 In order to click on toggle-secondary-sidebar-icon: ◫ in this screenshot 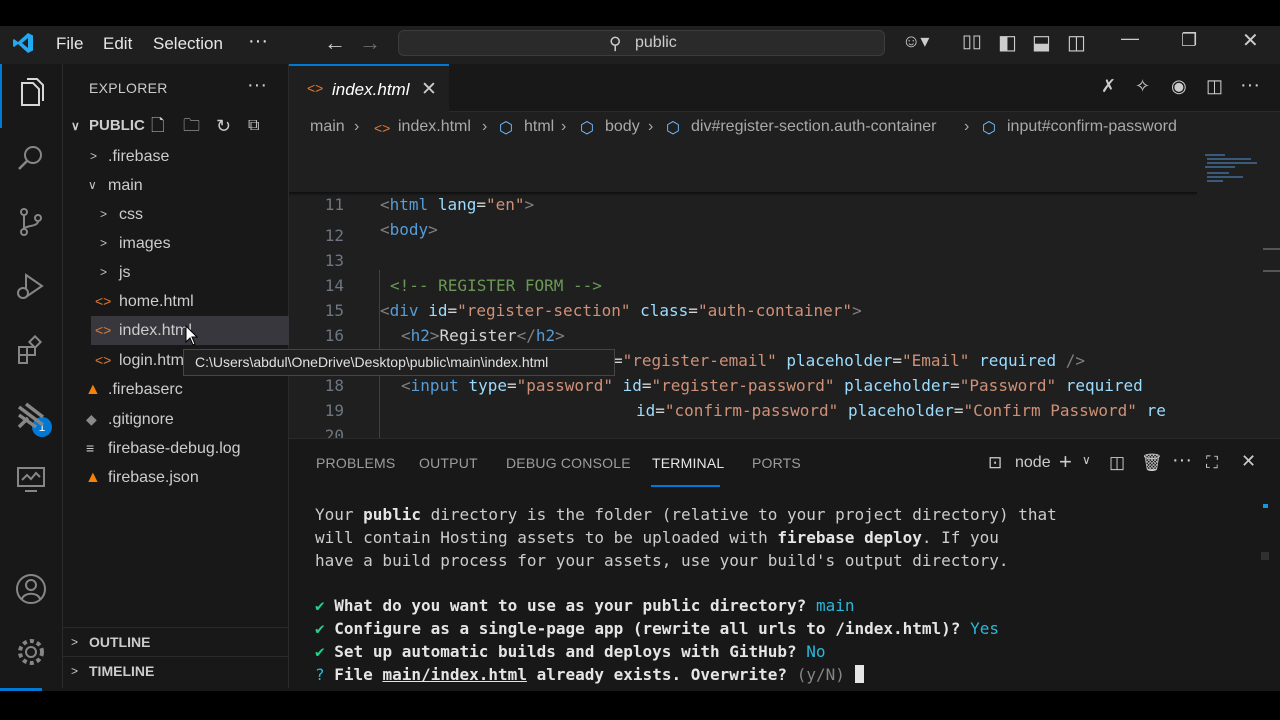, I will do `click(1076, 42)`.